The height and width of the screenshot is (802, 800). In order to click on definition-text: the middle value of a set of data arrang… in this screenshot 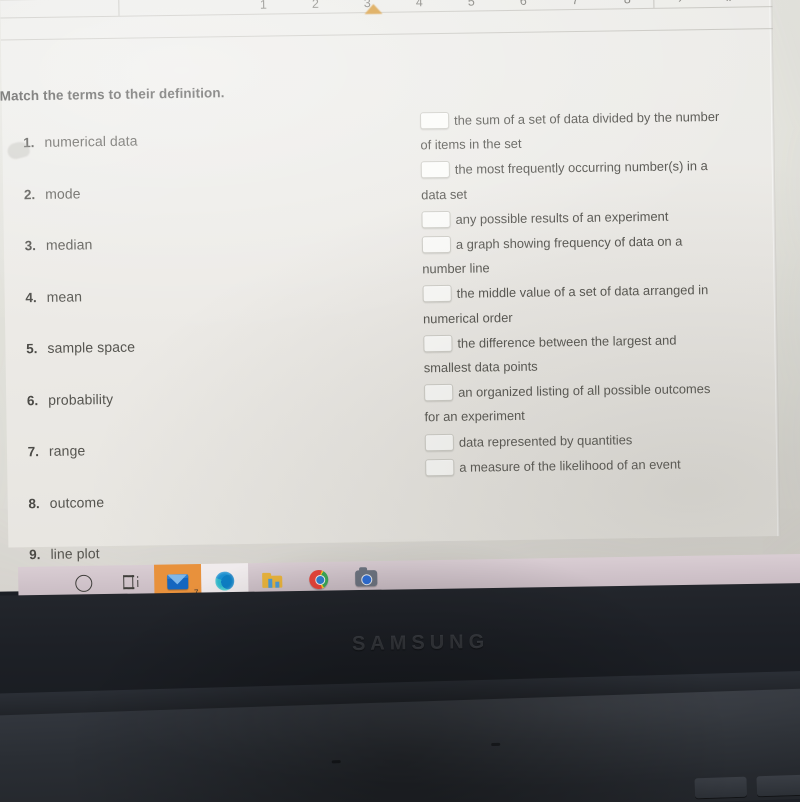, I will do `click(565, 304)`.